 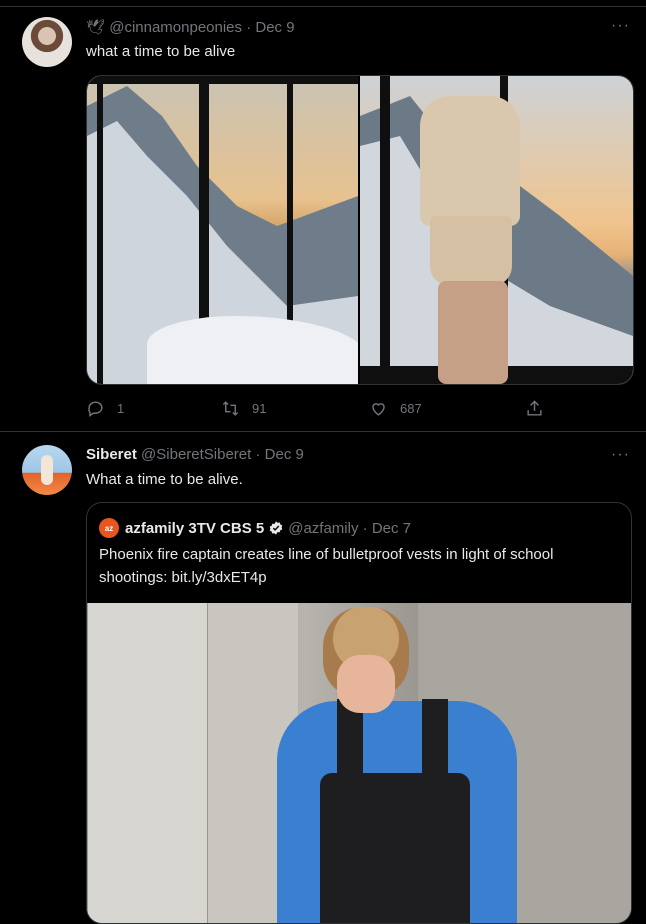 I want to click on photo-bed-mountain-view, so click(x=222, y=230).